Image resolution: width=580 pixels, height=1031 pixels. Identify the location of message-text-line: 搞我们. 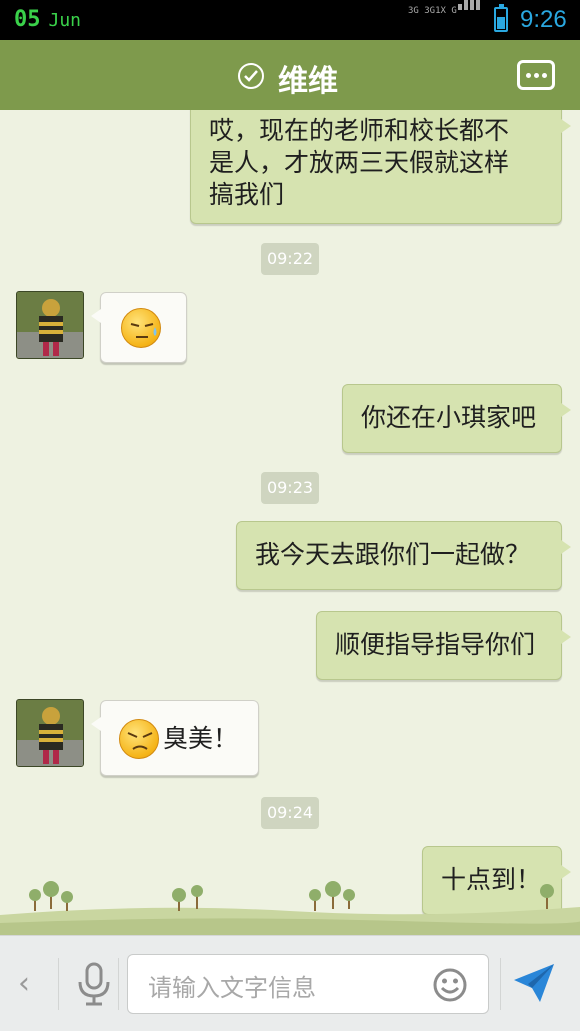
(247, 194).